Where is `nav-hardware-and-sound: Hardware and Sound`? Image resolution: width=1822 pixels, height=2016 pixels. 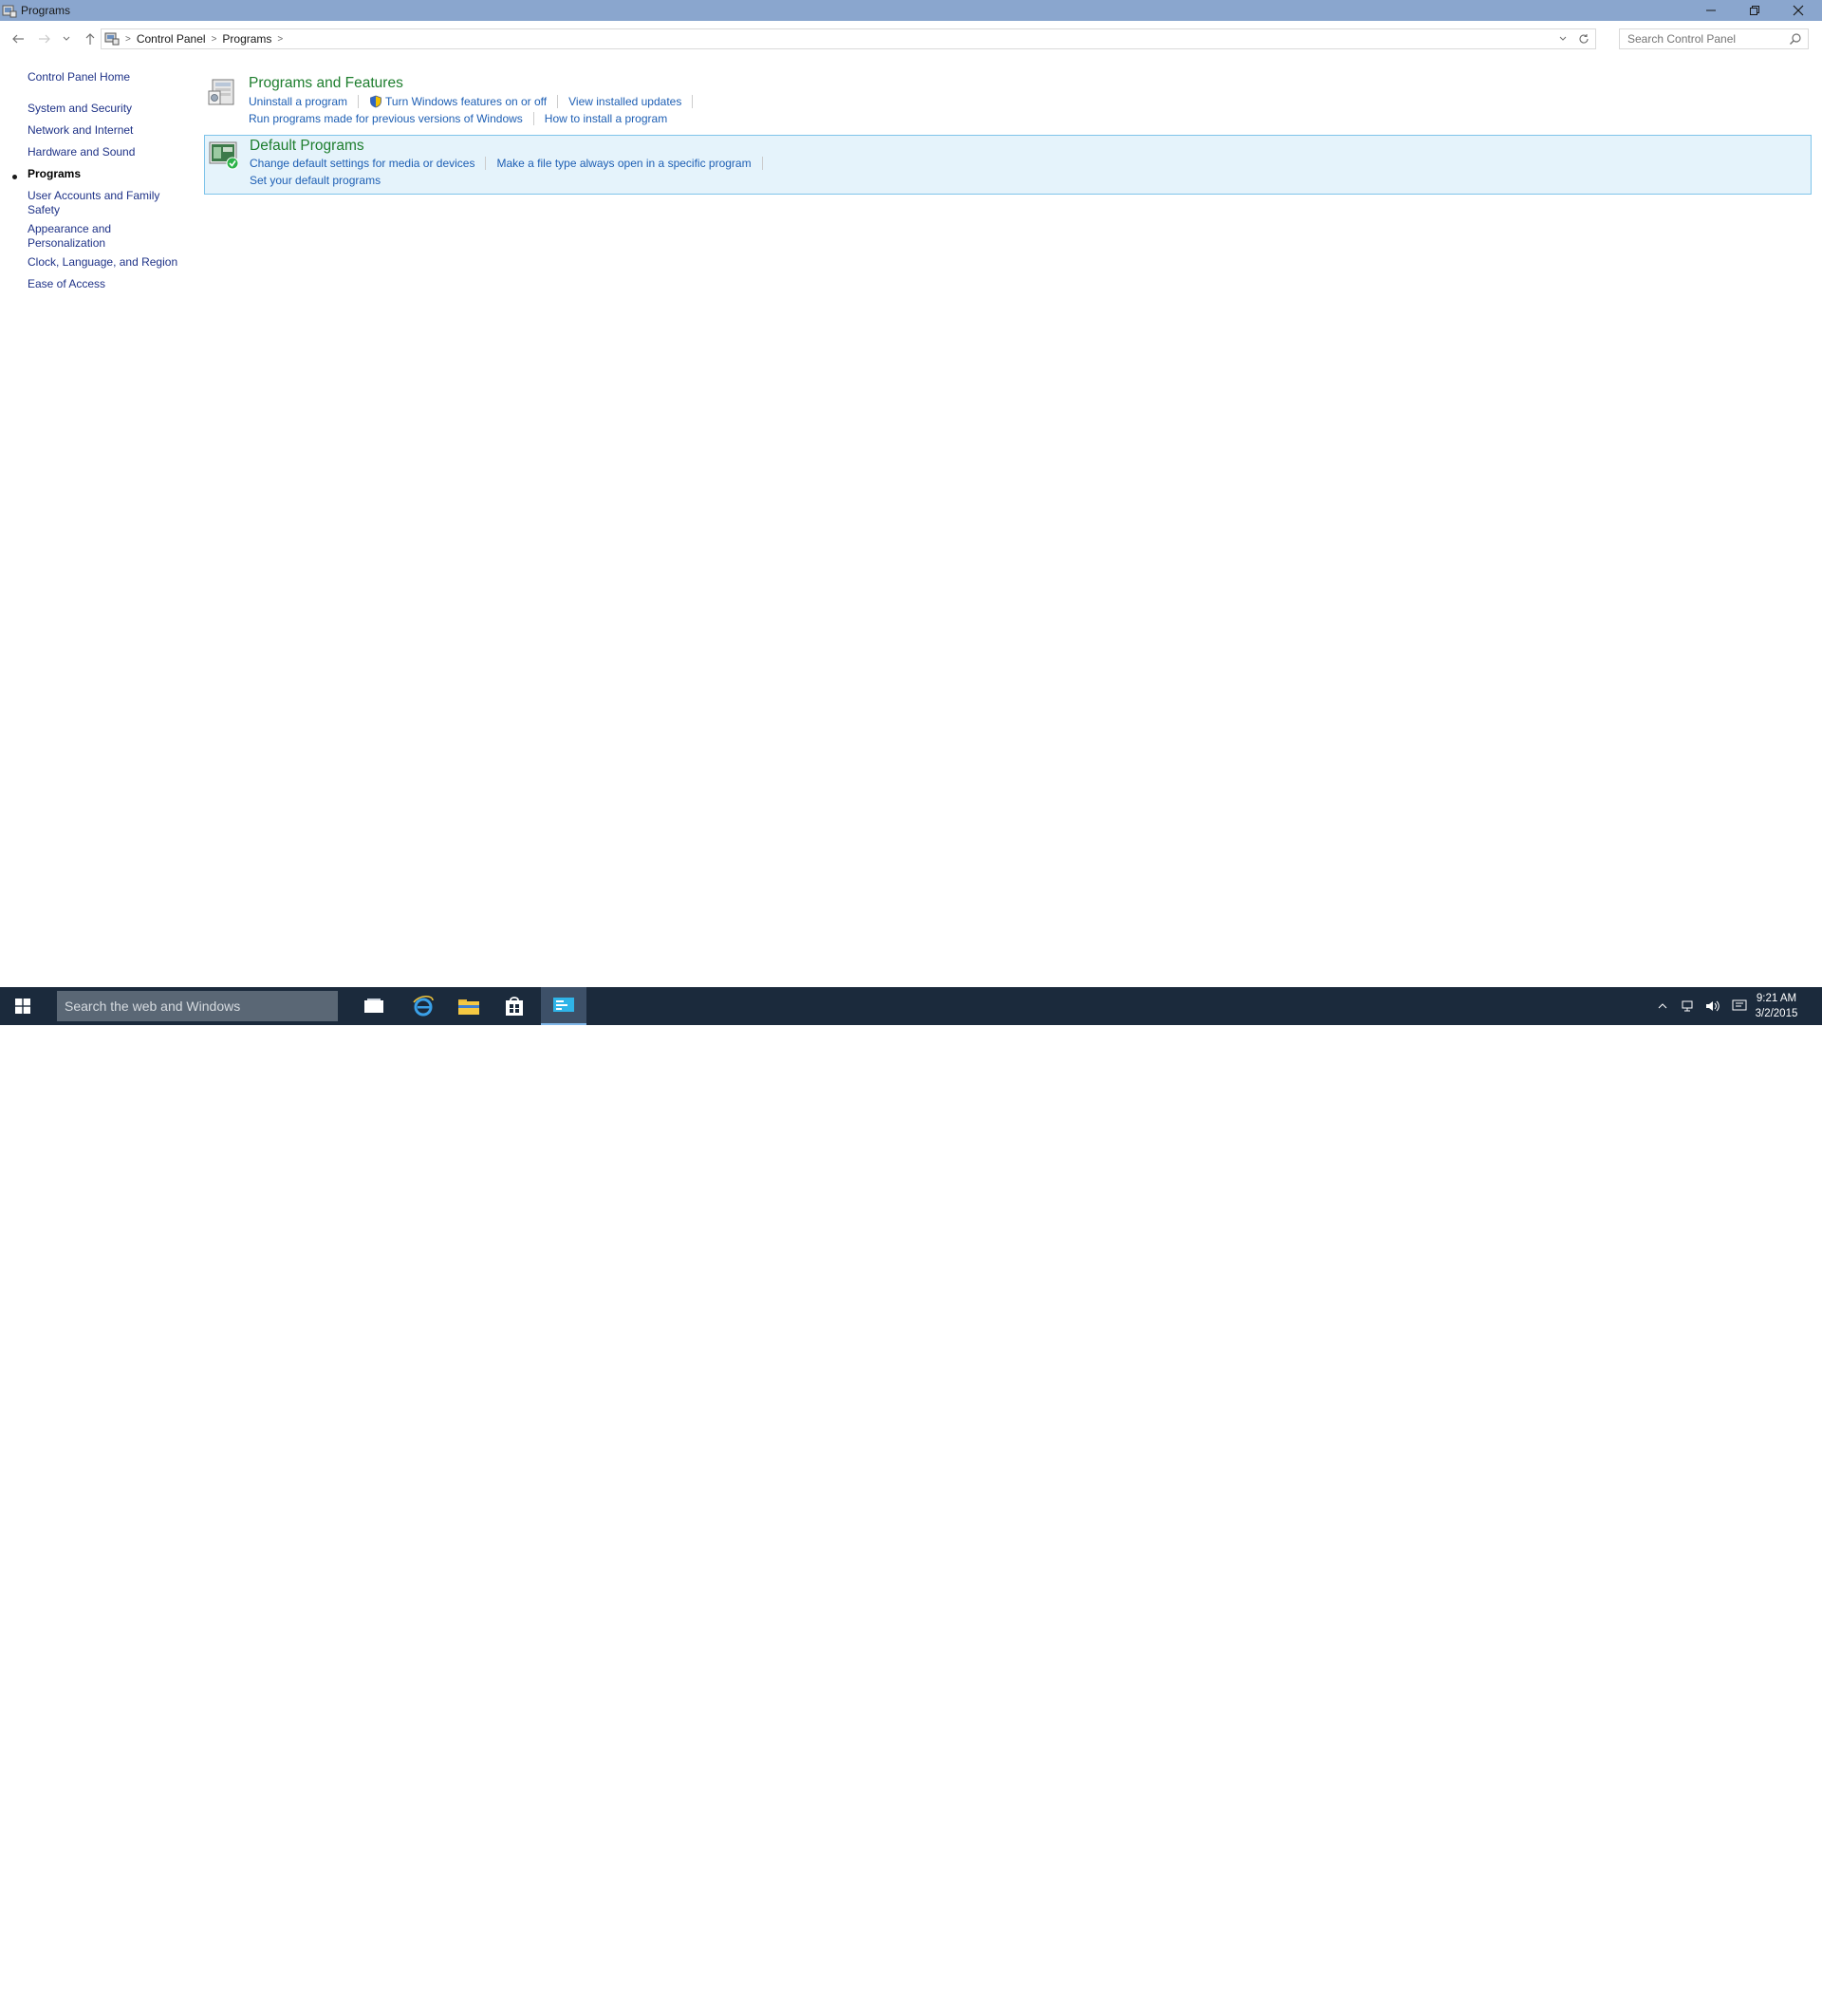 nav-hardware-and-sound: Hardware and Sound is located at coordinates (103, 152).